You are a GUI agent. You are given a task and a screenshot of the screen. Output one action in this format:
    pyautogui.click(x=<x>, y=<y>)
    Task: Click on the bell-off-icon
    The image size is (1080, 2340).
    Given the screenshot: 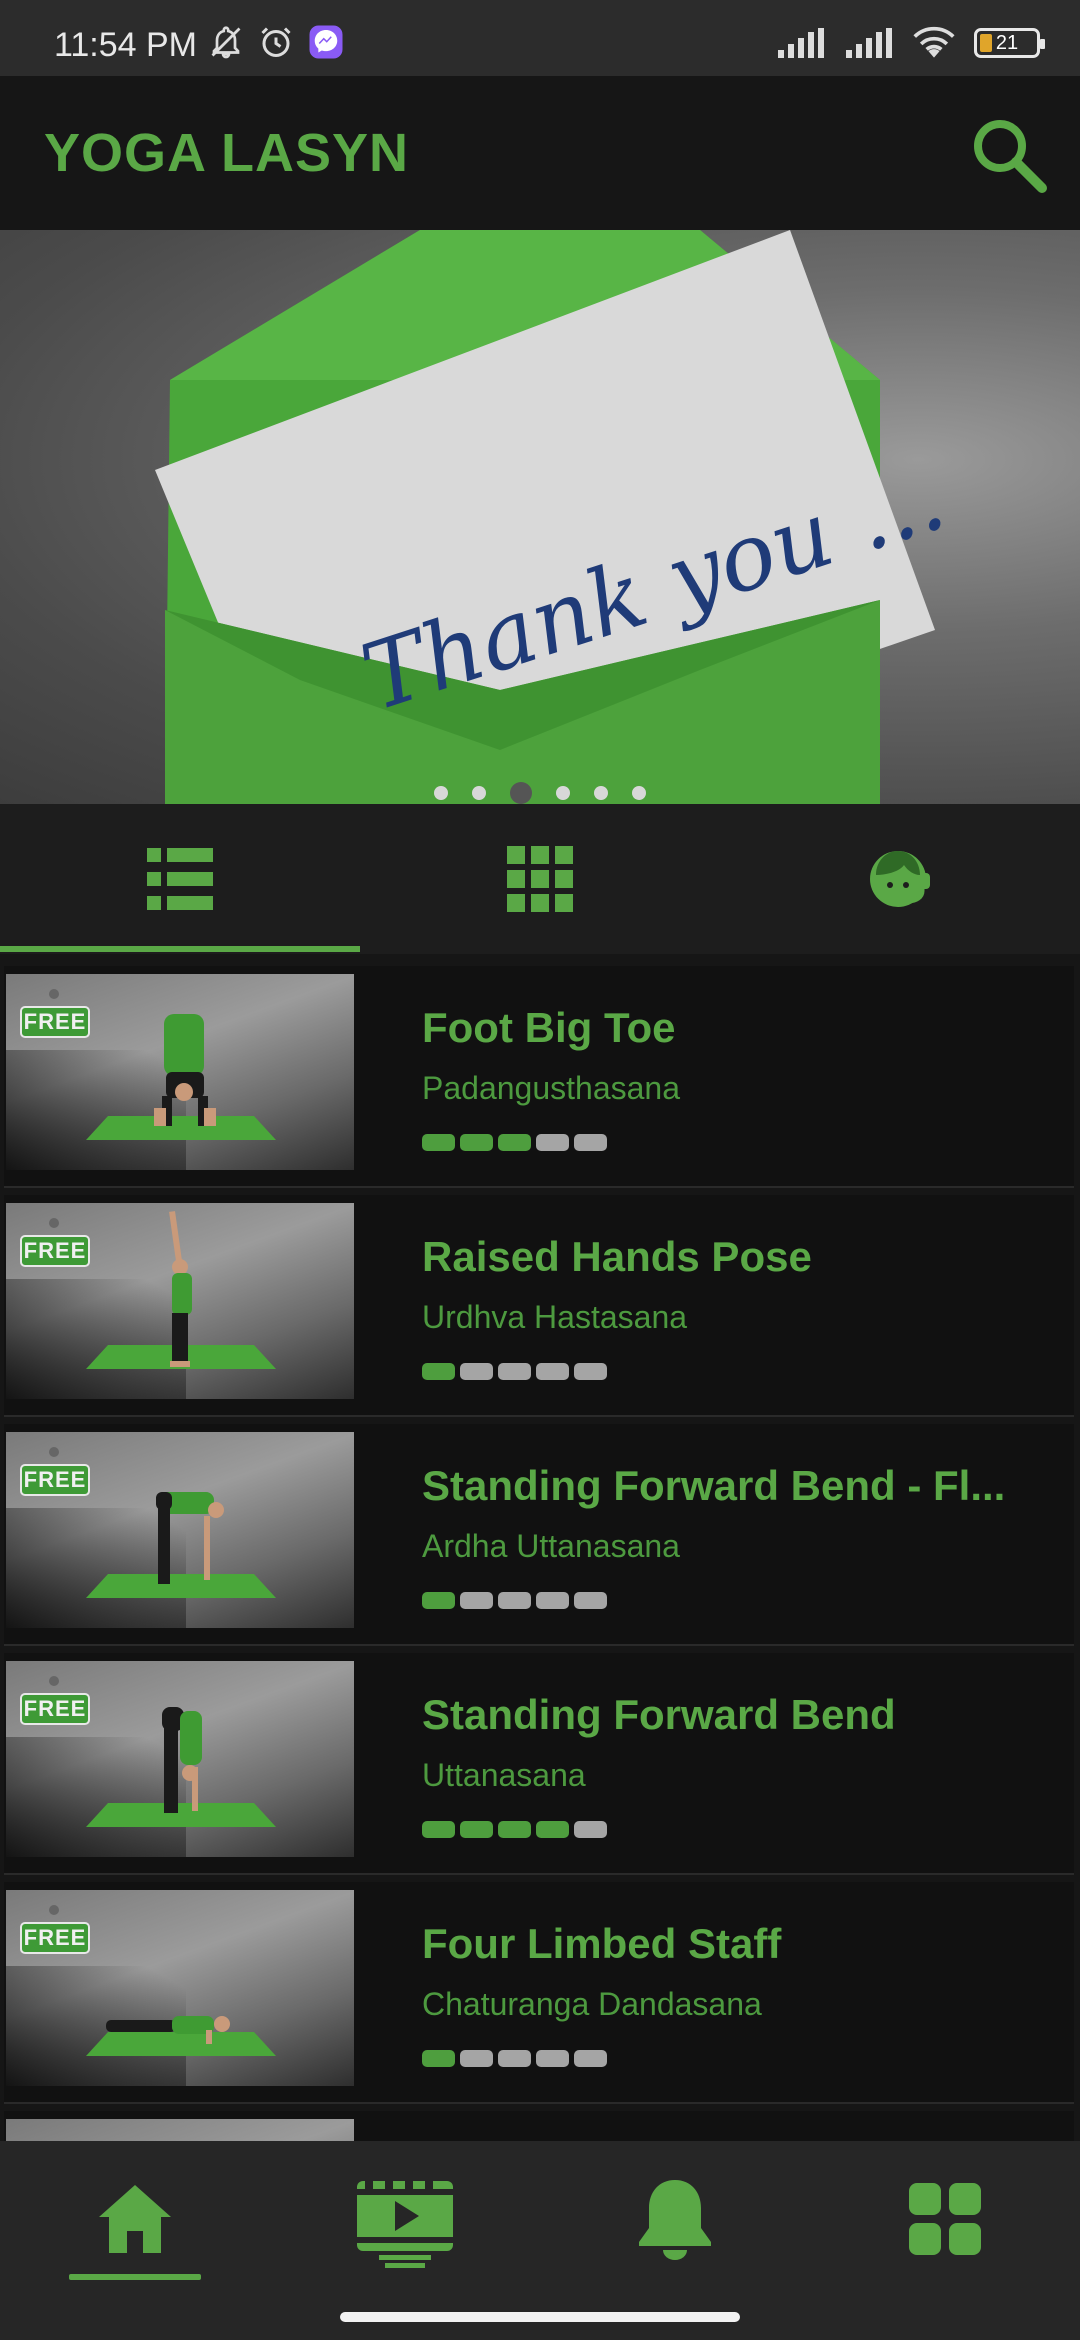 What is the action you would take?
    pyautogui.click(x=226, y=42)
    